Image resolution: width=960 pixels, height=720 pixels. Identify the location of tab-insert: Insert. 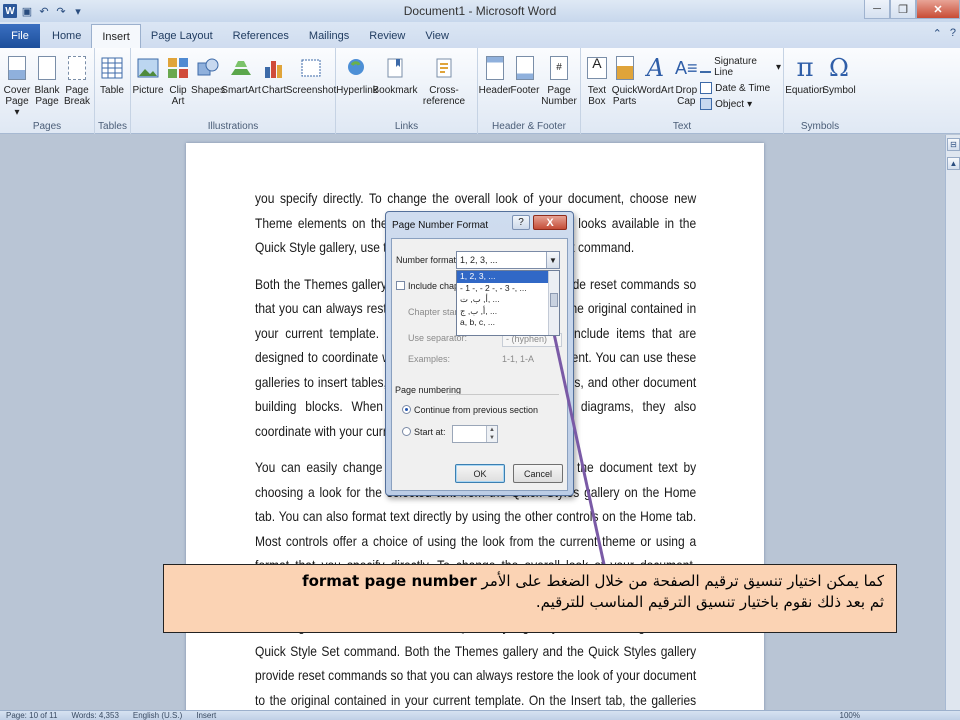
(116, 36).